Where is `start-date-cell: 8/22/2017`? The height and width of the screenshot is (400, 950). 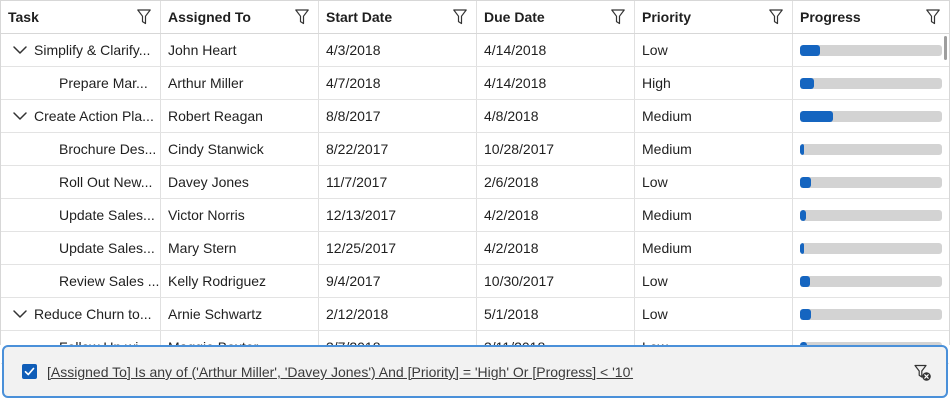
start-date-cell: 8/22/2017 is located at coordinates (398, 149).